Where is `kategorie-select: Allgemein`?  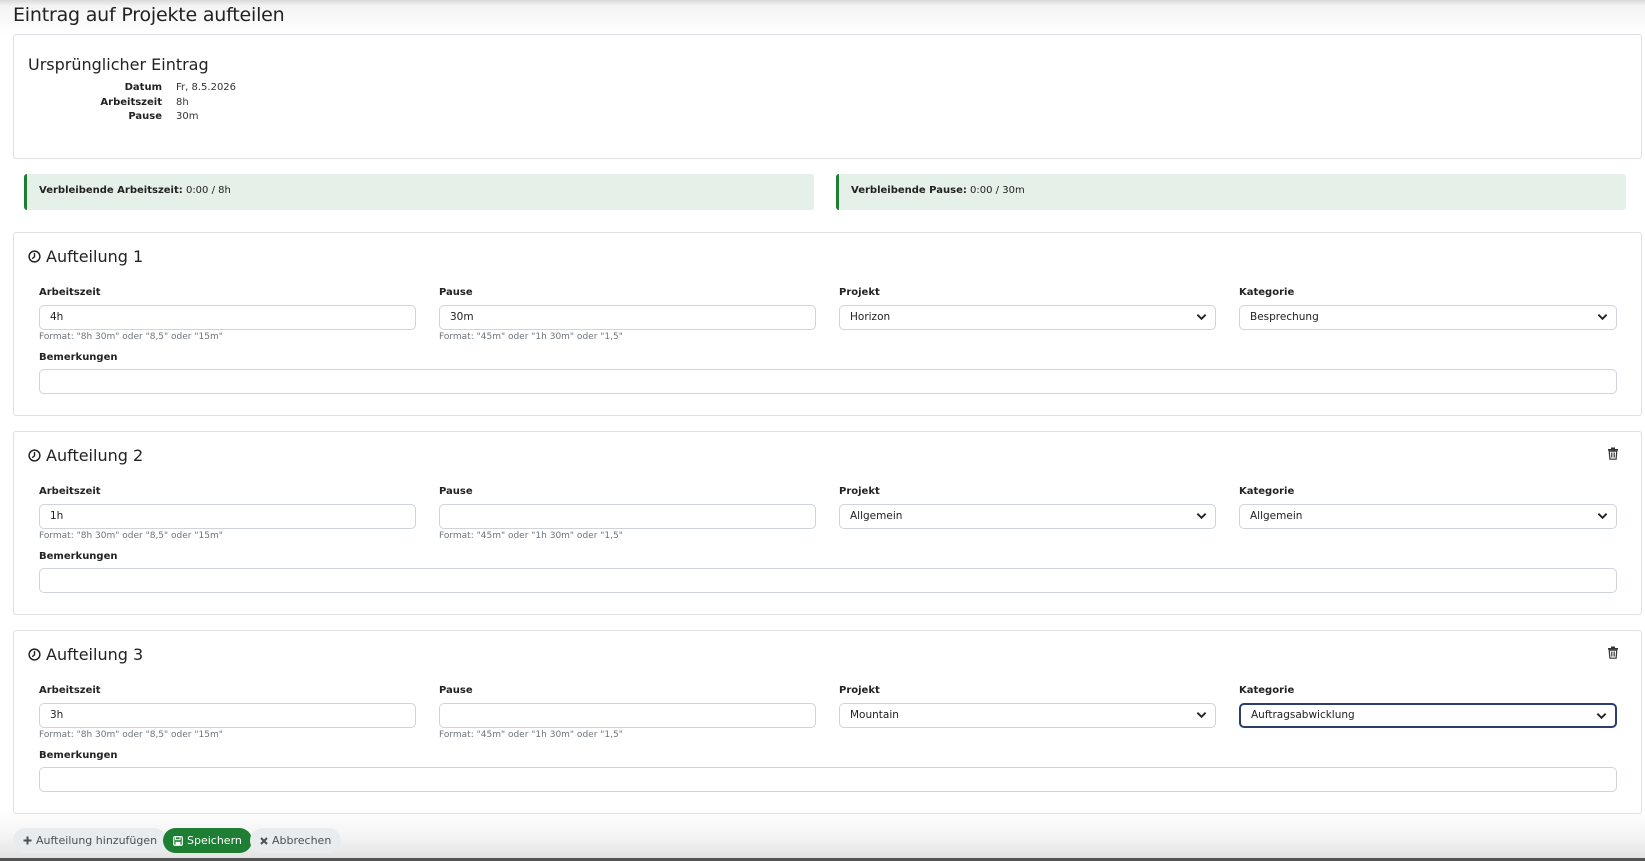
kategorie-select: Allgemein is located at coordinates (1428, 516).